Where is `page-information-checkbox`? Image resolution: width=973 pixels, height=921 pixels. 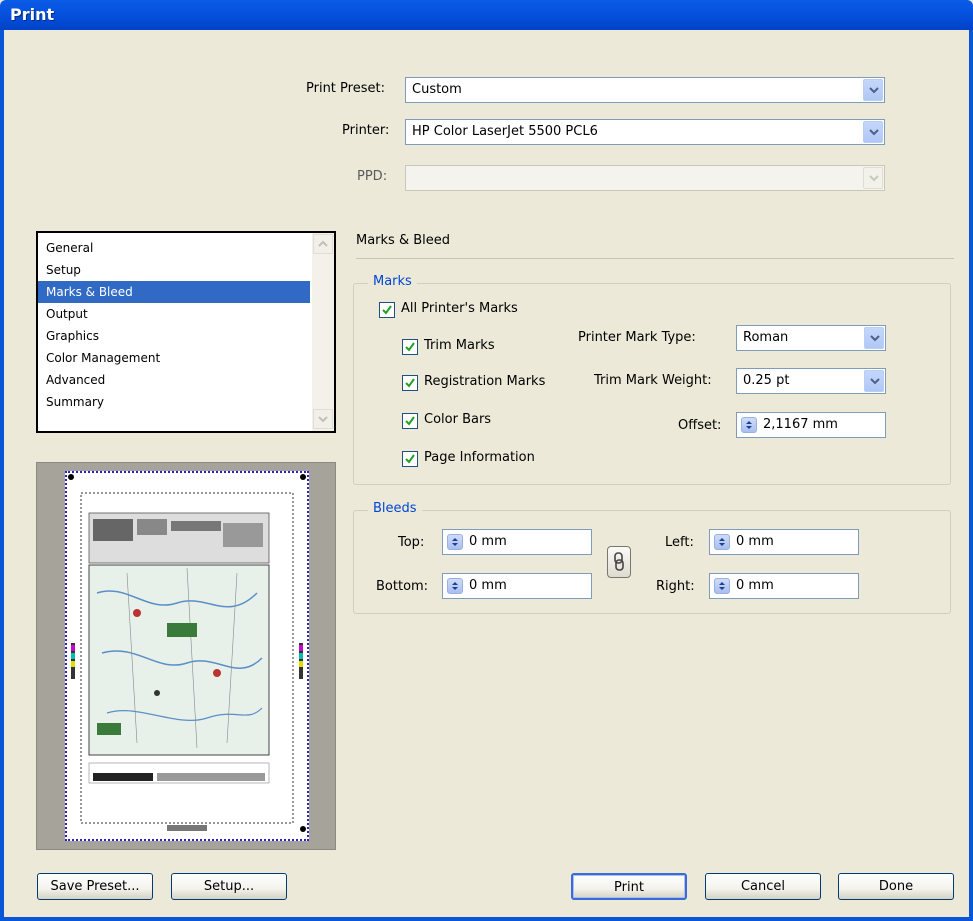
page-information-checkbox is located at coordinates (410, 459).